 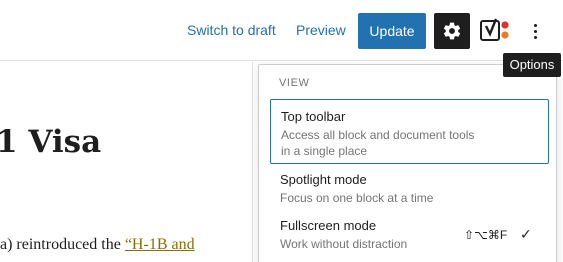 What do you see at coordinates (535, 25) in the screenshot?
I see `vertical-ellipsis-icon` at bounding box center [535, 25].